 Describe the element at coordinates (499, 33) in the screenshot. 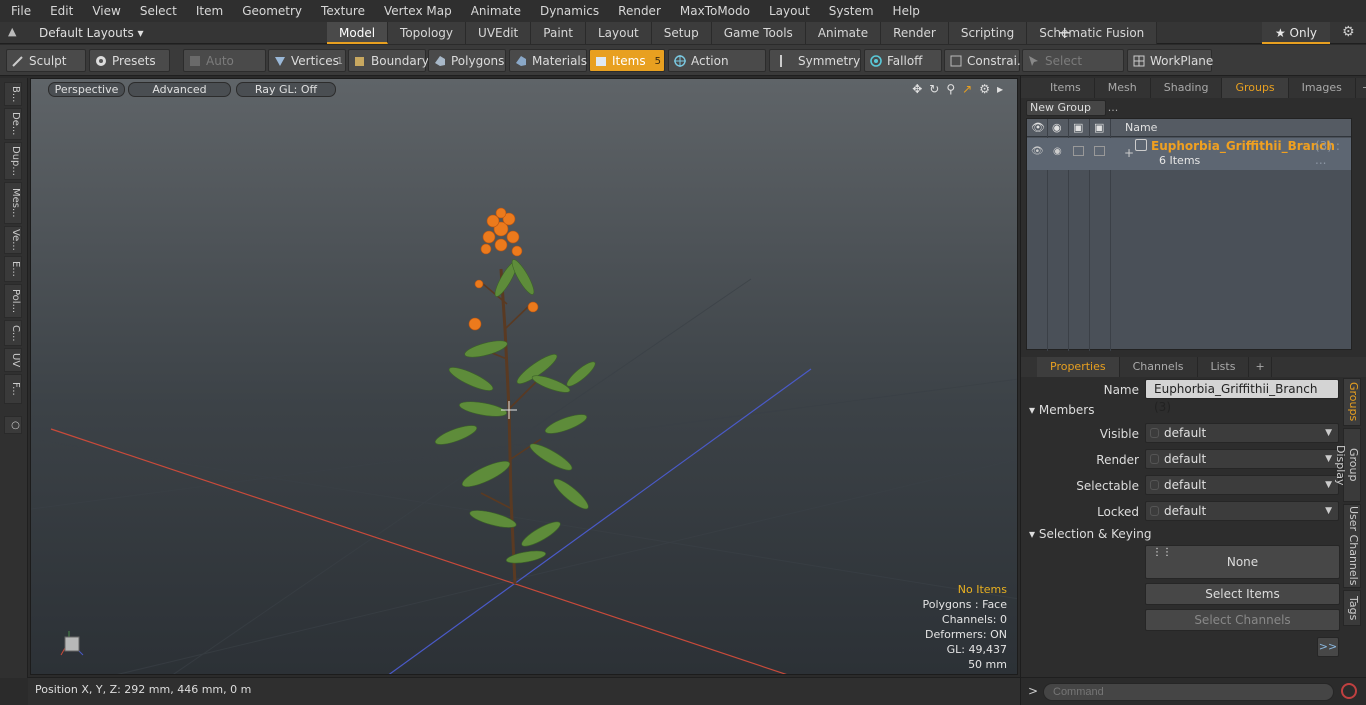

I see `tab-uvedit: UVEdit` at that location.